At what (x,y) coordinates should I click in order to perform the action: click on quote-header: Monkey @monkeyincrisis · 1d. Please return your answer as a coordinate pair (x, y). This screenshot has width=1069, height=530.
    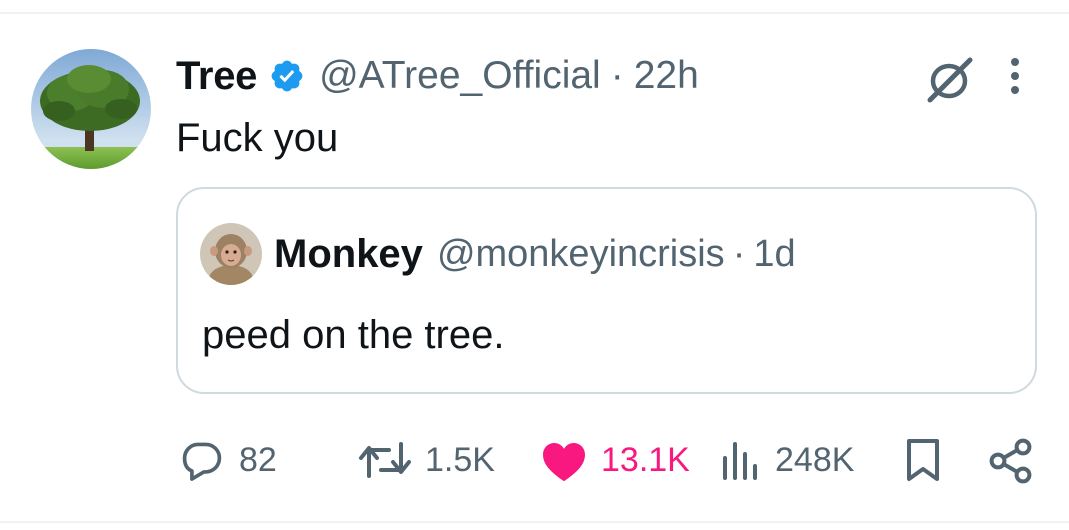
    Looking at the image, I should click on (535, 254).